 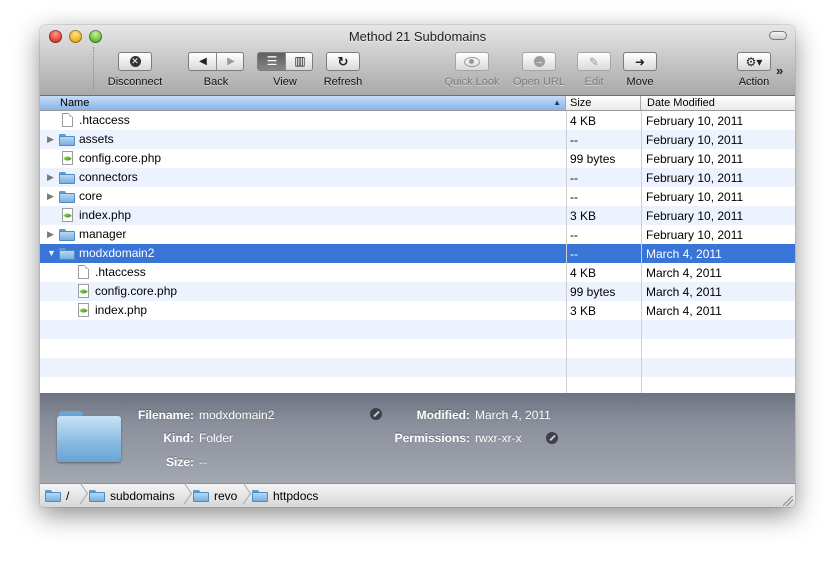 What do you see at coordinates (135, 61) in the screenshot?
I see `disconnect-button: ✕` at bounding box center [135, 61].